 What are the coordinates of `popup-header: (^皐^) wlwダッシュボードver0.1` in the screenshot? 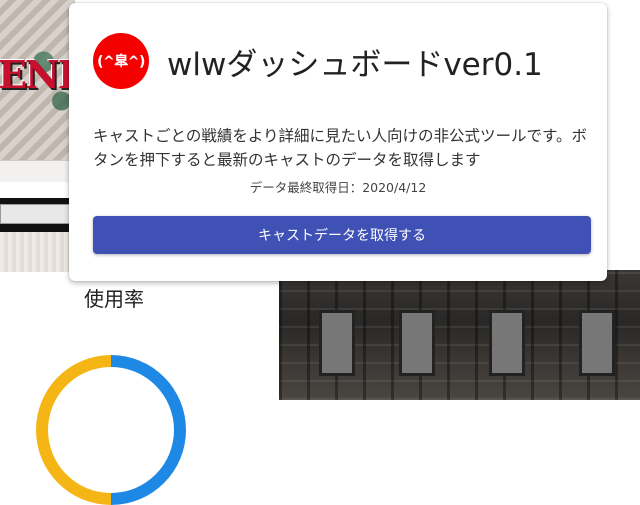 It's located at (318, 61).